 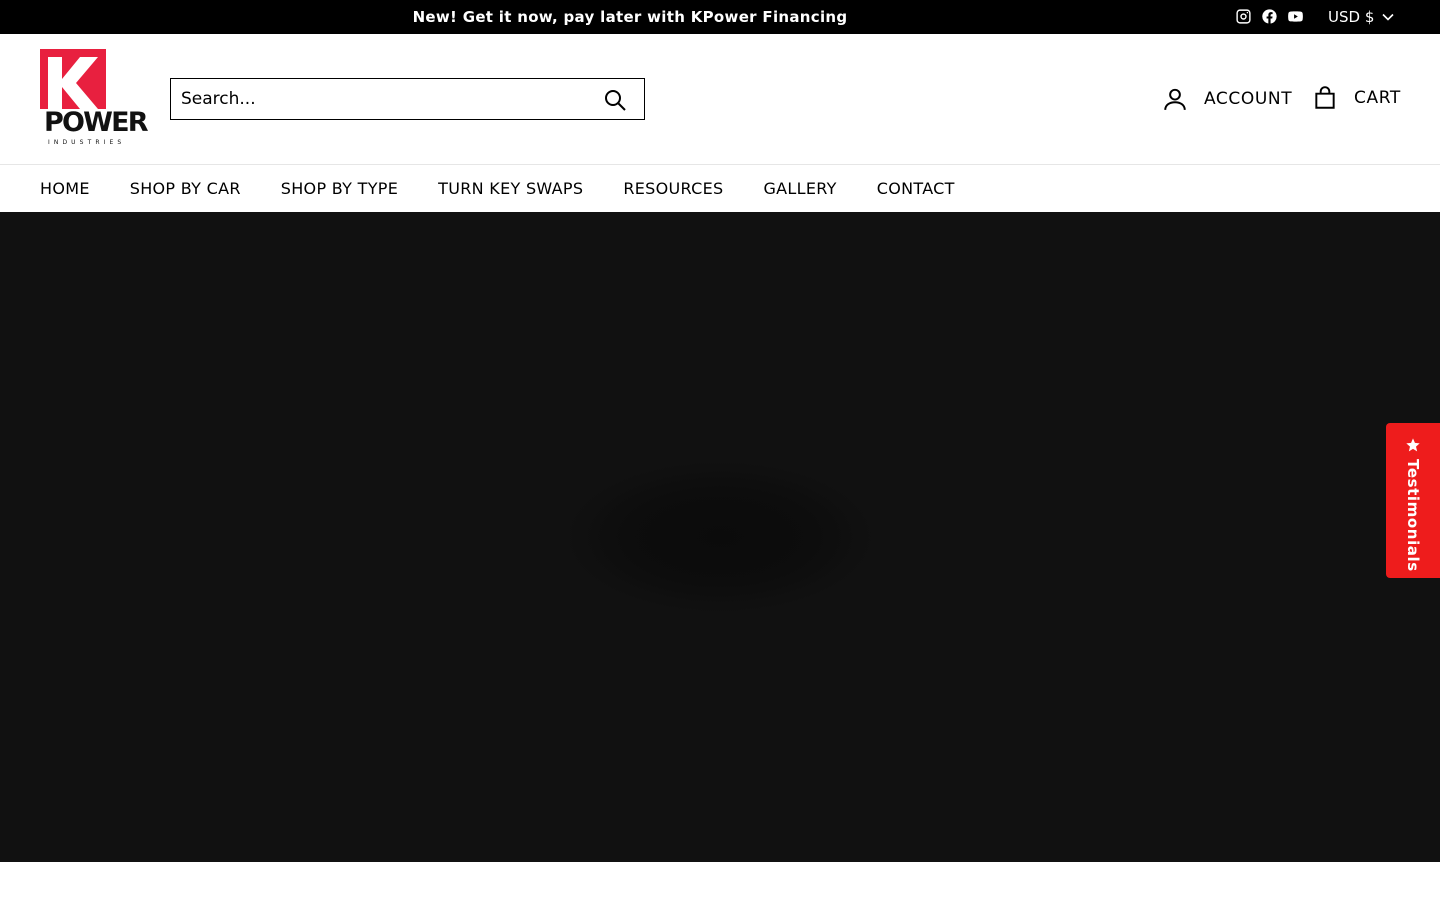 I want to click on user-icon, so click(x=1175, y=99).